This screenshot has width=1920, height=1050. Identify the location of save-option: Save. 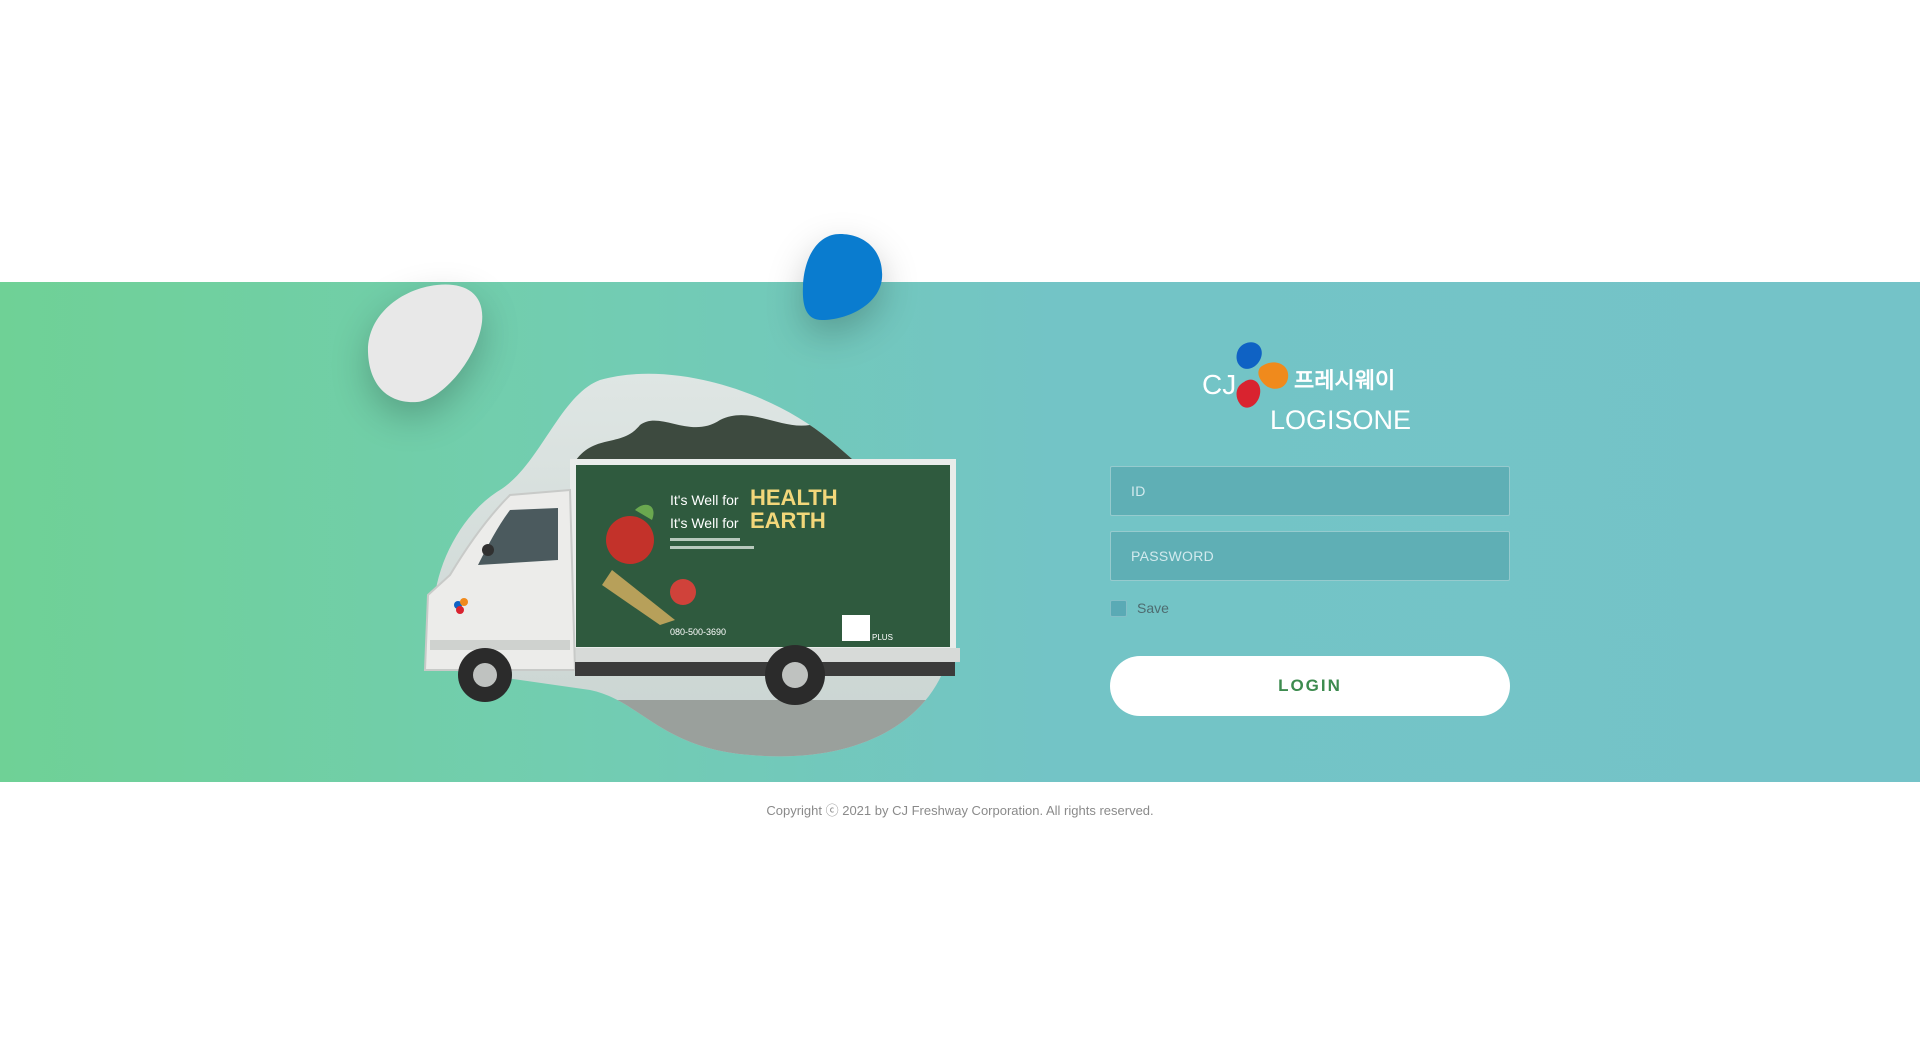
(1310, 608).